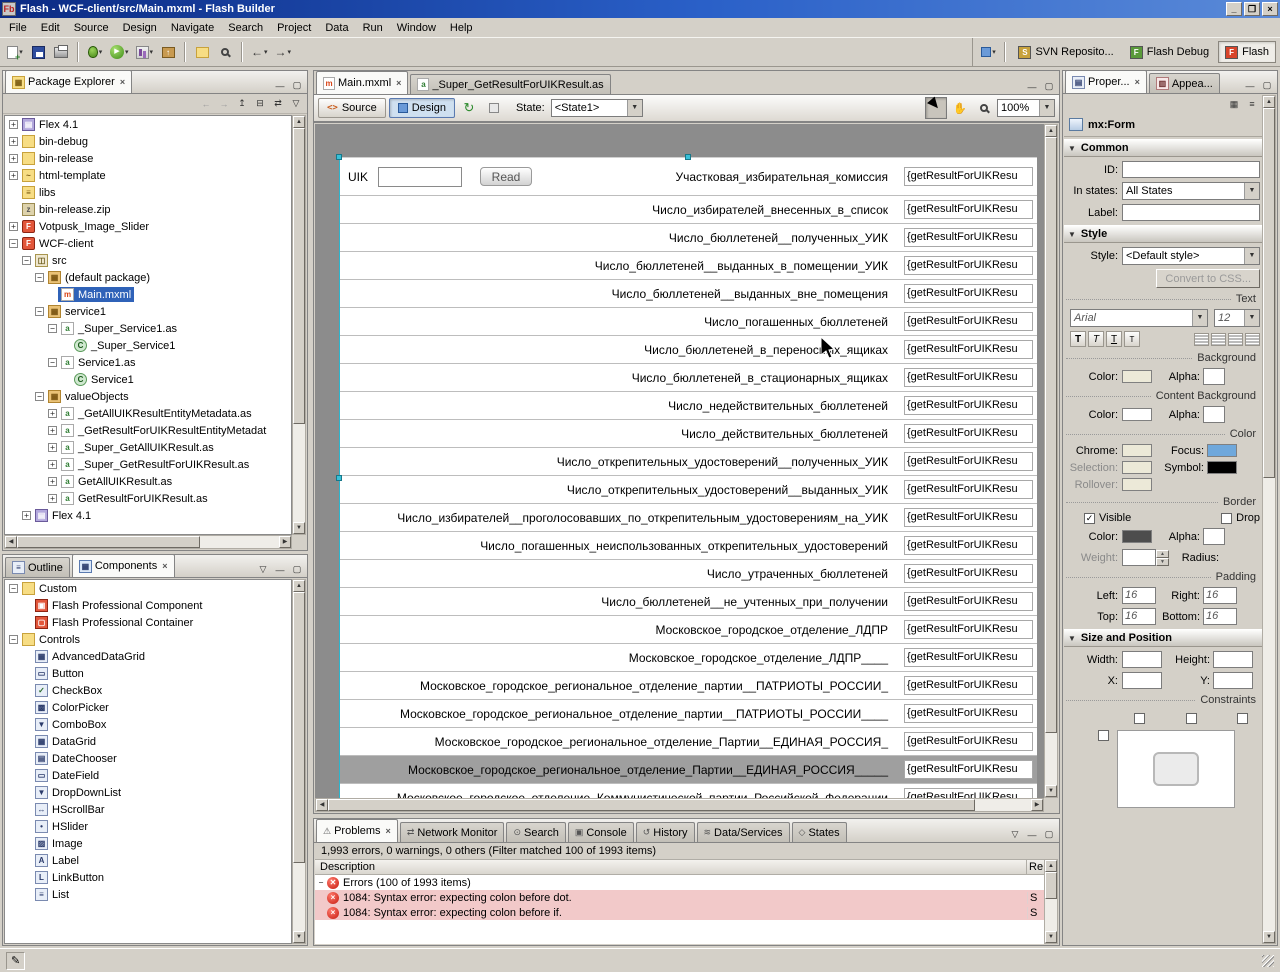 The image size is (1280, 972). What do you see at coordinates (1032, 86) in the screenshot?
I see `minimize-editor-icon: —` at bounding box center [1032, 86].